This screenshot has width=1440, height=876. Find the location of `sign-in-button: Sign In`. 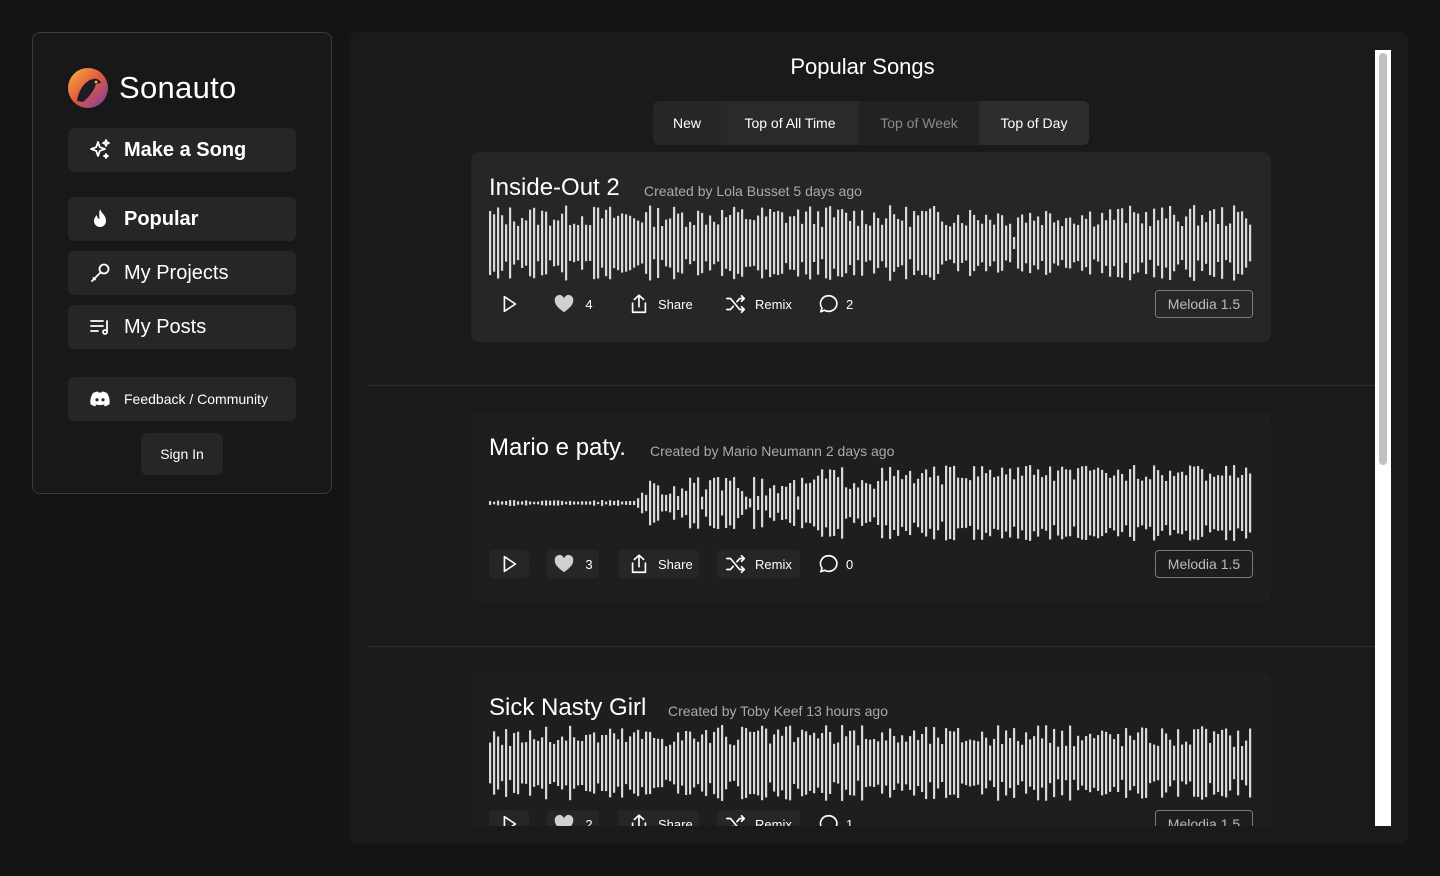

sign-in-button: Sign In is located at coordinates (182, 454).